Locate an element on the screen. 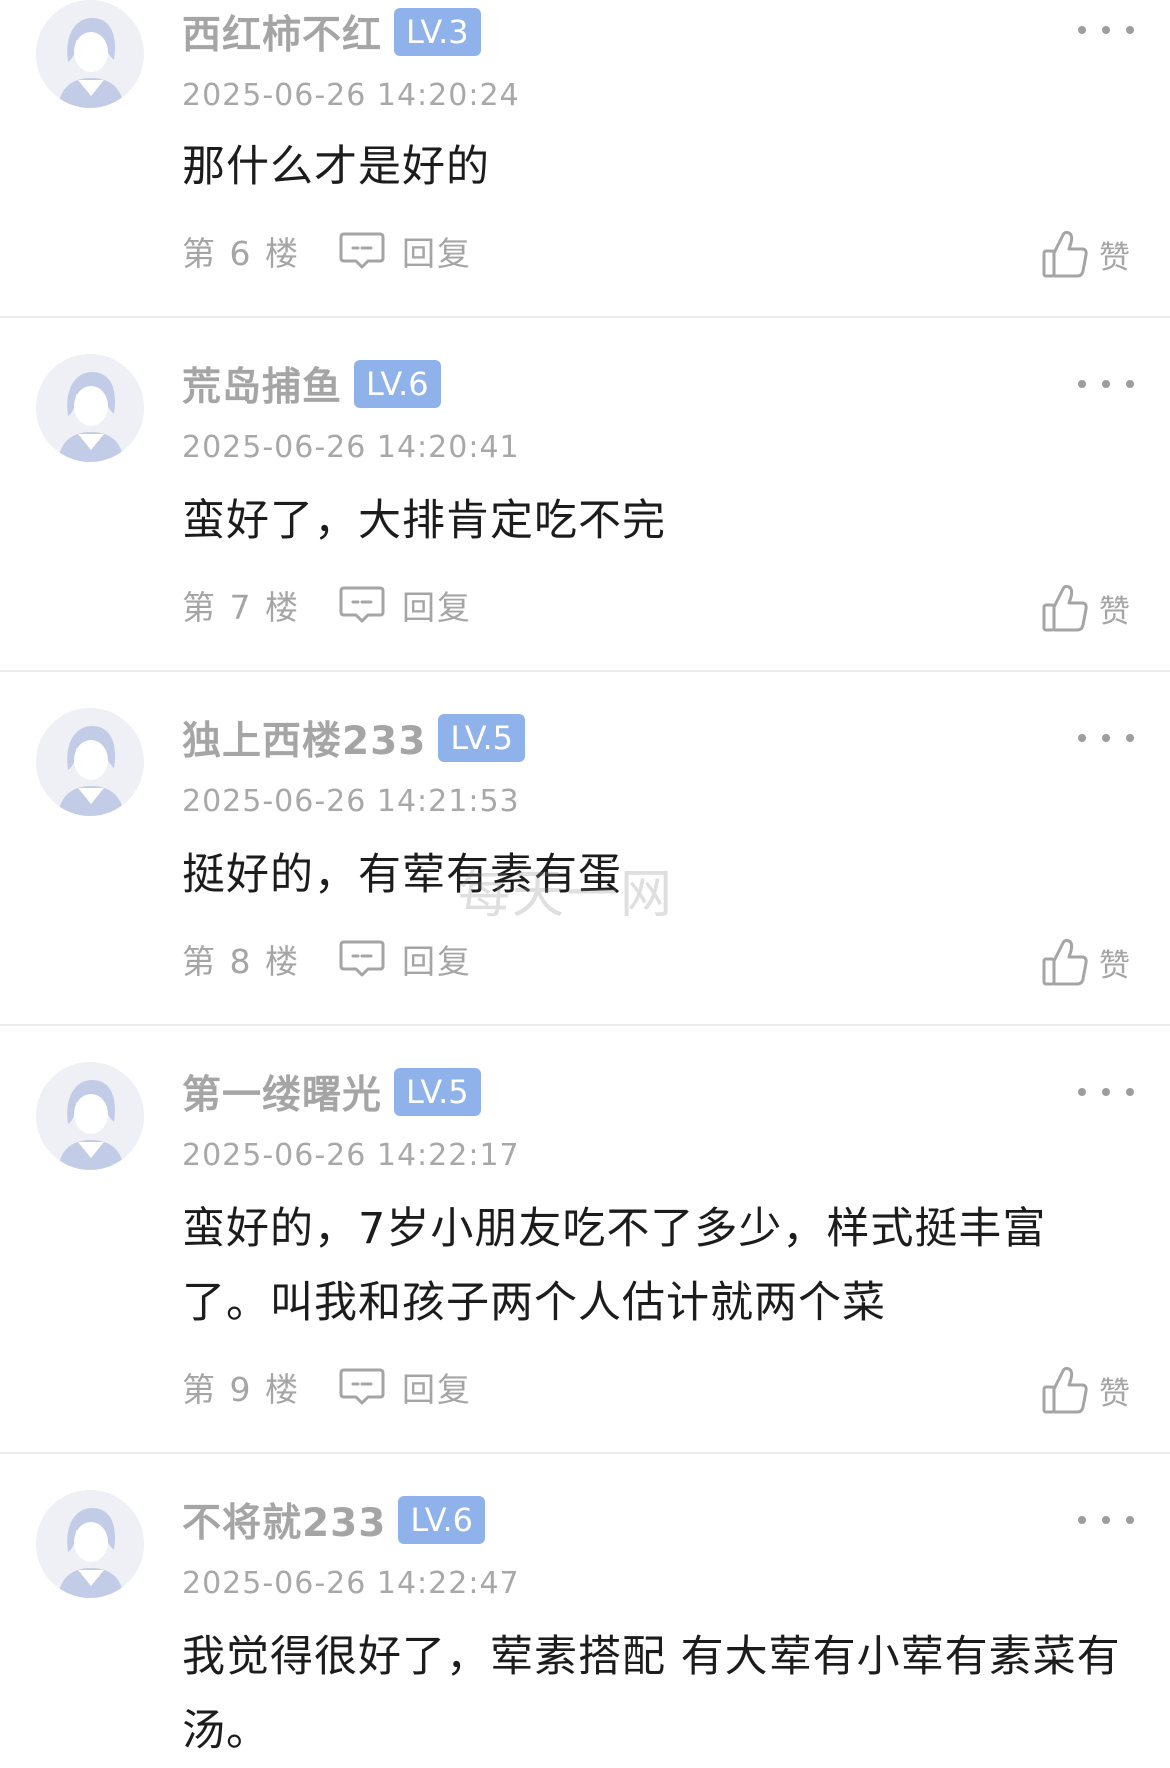 This screenshot has height=1768, width=1170. comment-content: 蛮好的，7岁小朋友吃不了多少，样式挺丰富了。叫我和孩子两个人估计就两个菜 is located at coordinates (614, 1266).